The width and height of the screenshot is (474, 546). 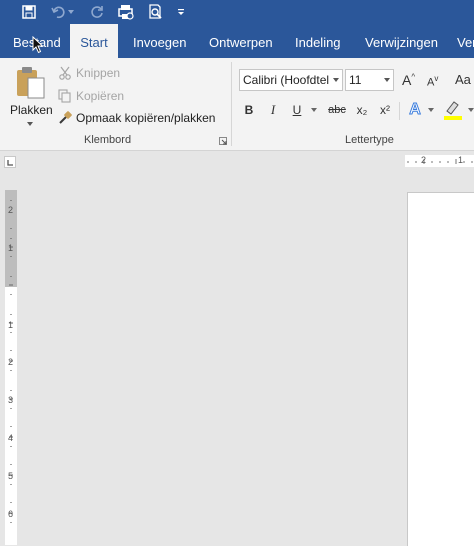 I want to click on vruler-label: 5, so click(x=11, y=476).